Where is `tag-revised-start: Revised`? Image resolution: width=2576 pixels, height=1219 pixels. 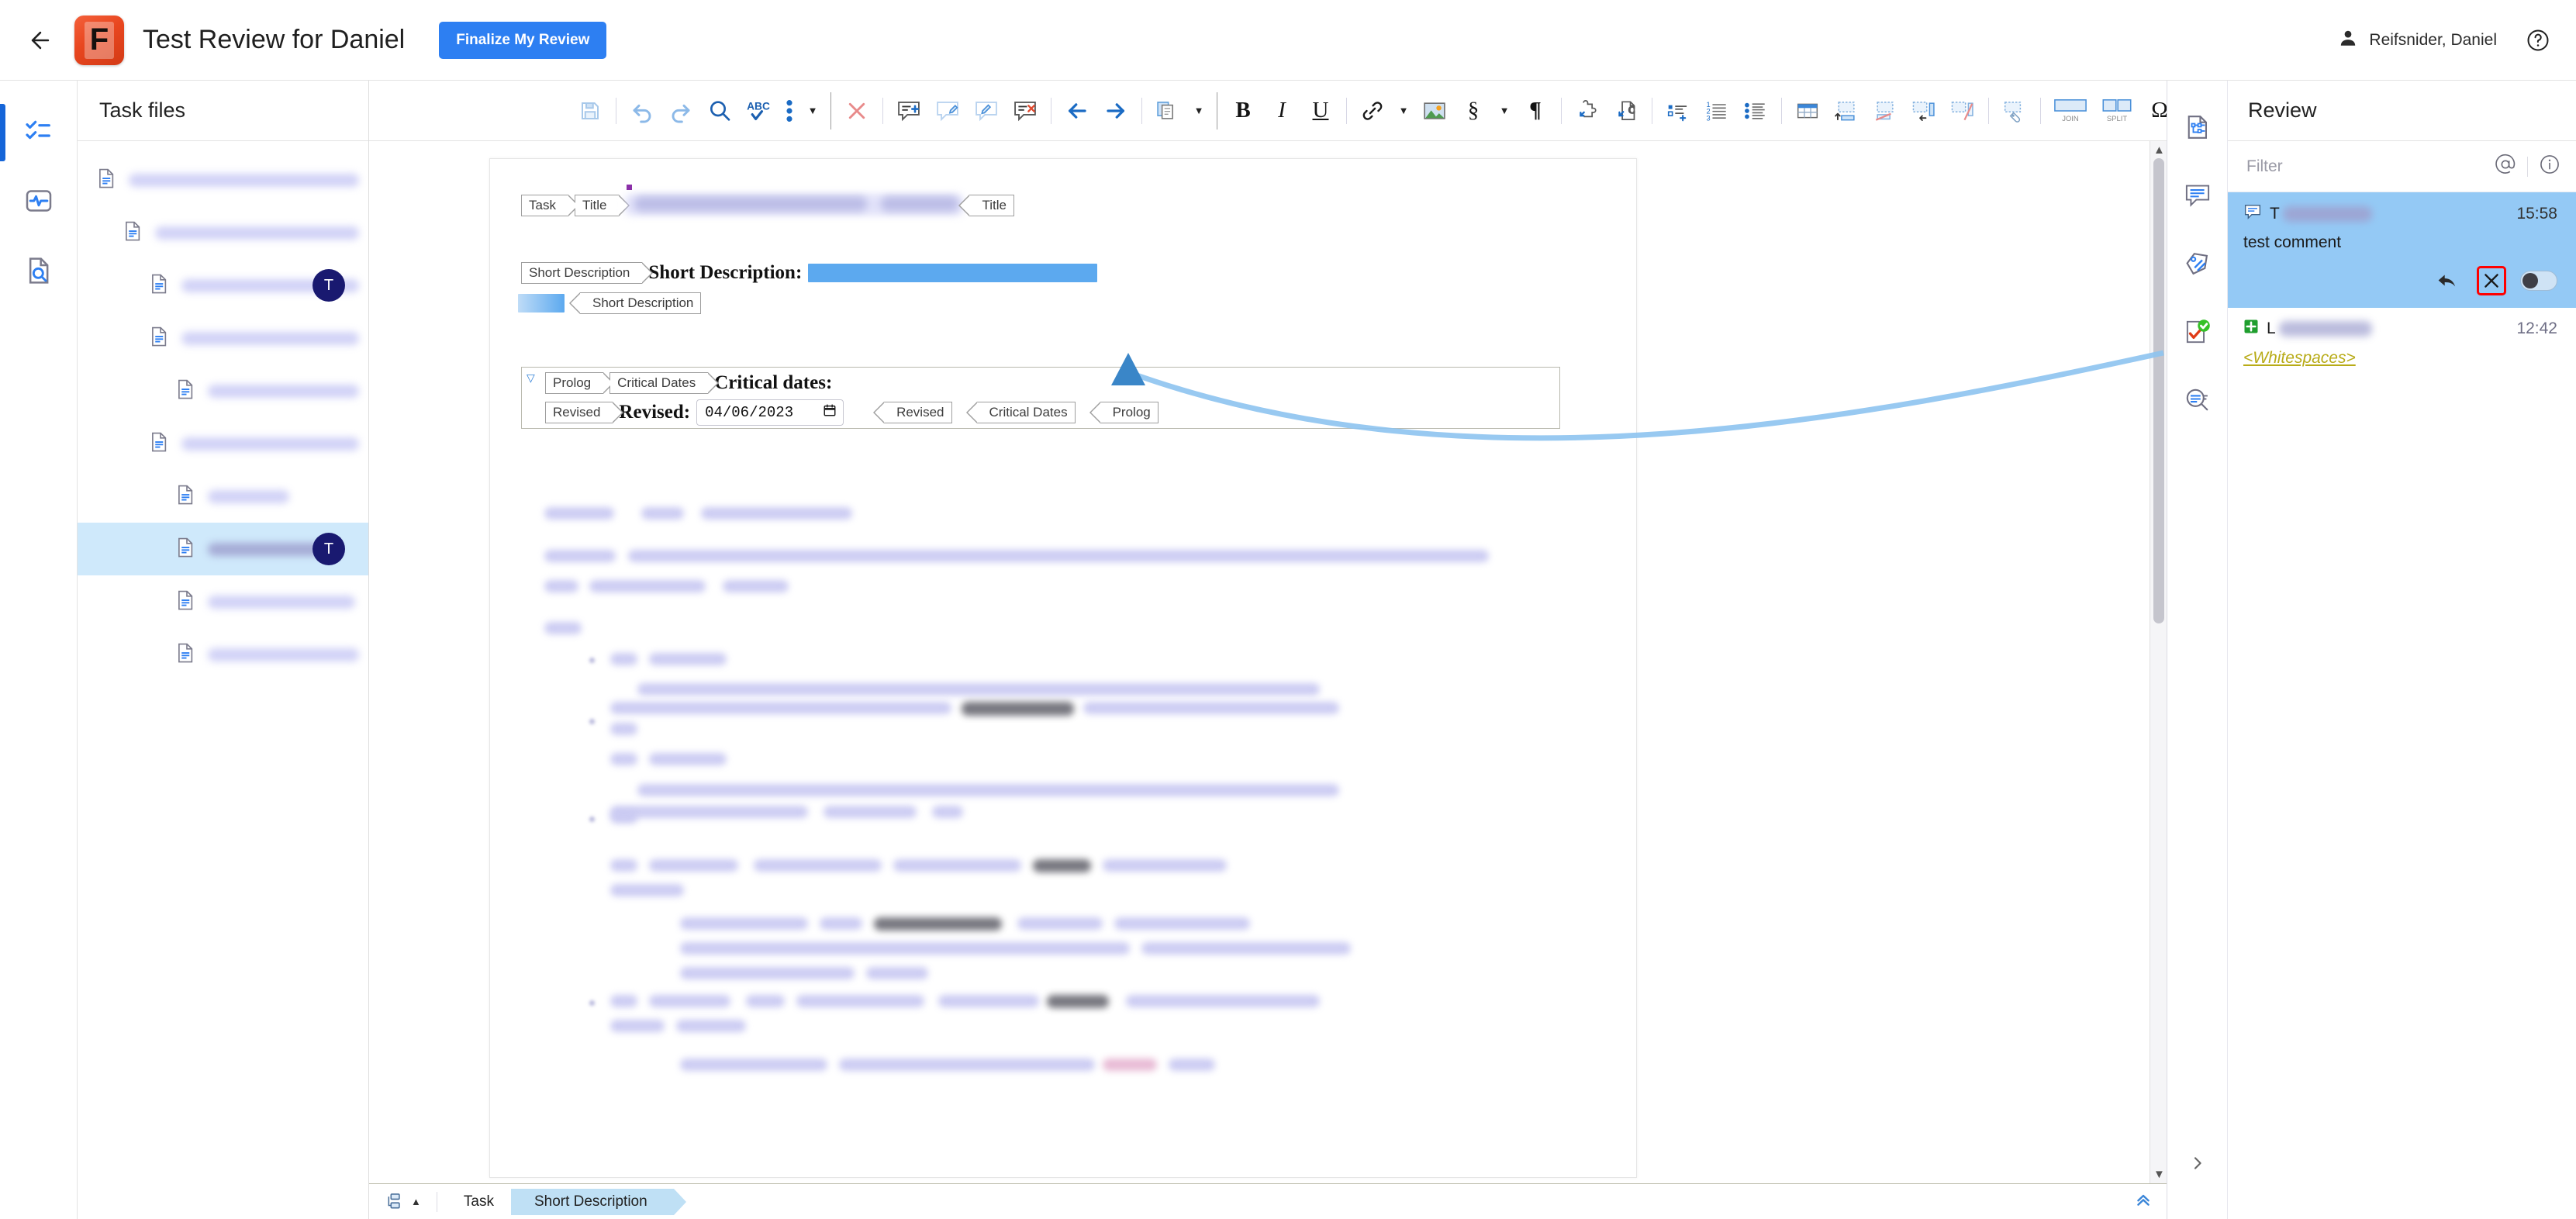
tag-revised-start: Revised is located at coordinates (585, 412).